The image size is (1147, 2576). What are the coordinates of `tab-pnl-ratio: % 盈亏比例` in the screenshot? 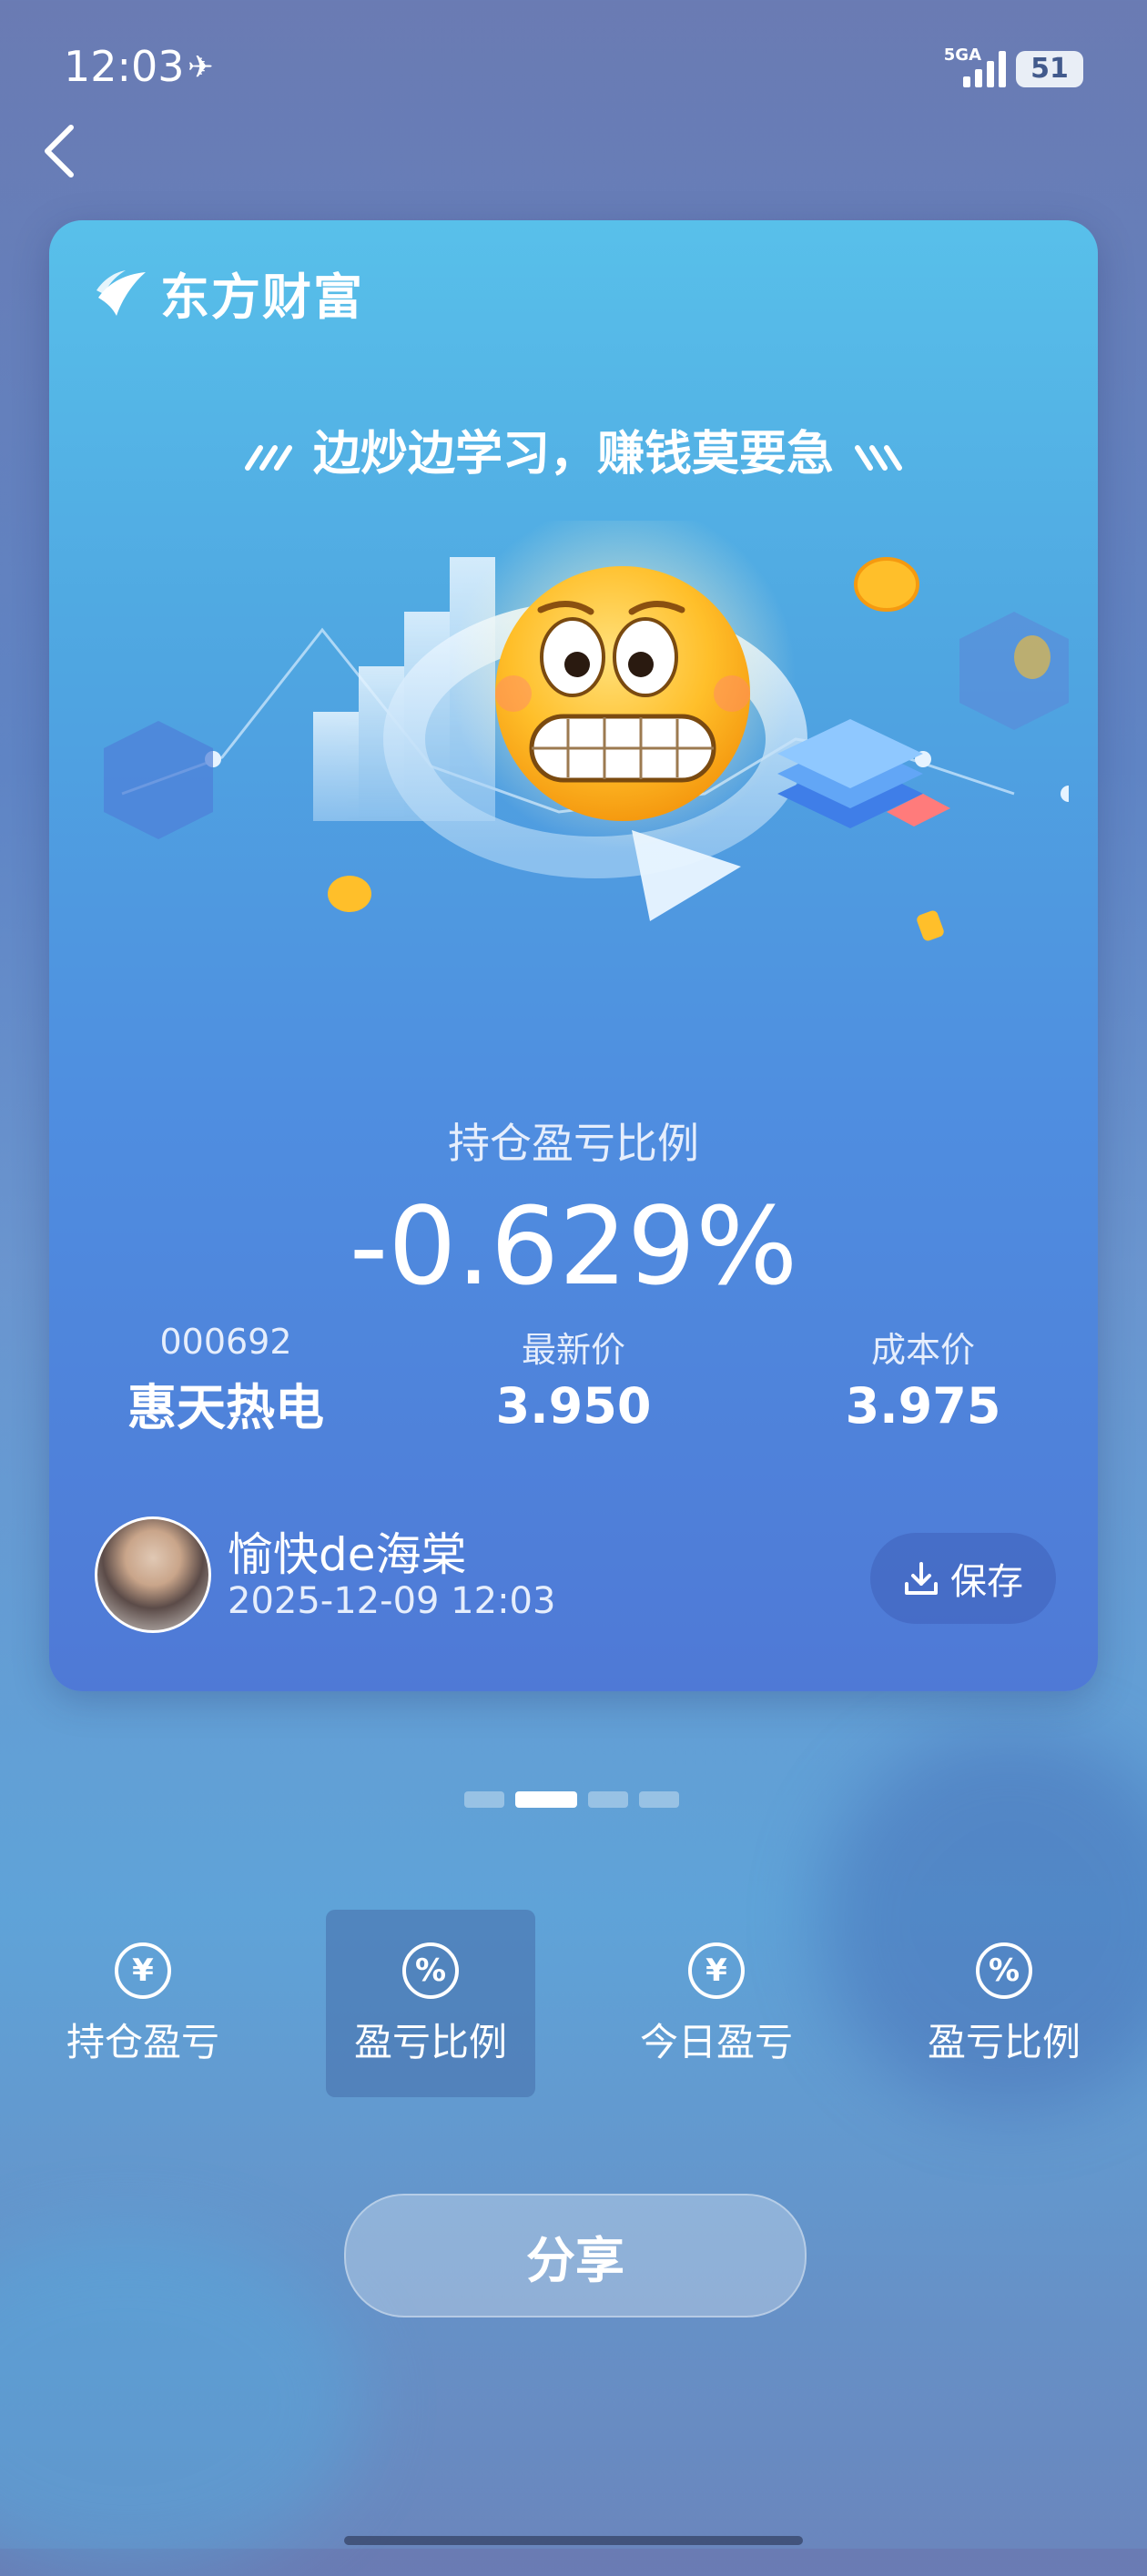 It's located at (430, 2003).